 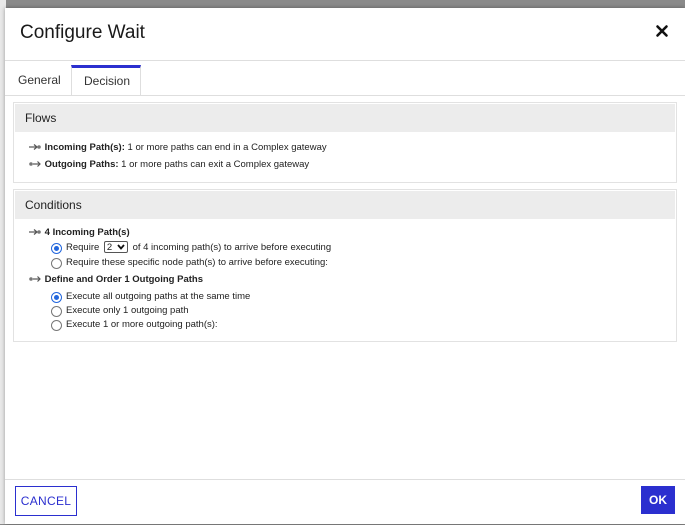 What do you see at coordinates (83, 247) in the screenshot?
I see `require-prefix: Require` at bounding box center [83, 247].